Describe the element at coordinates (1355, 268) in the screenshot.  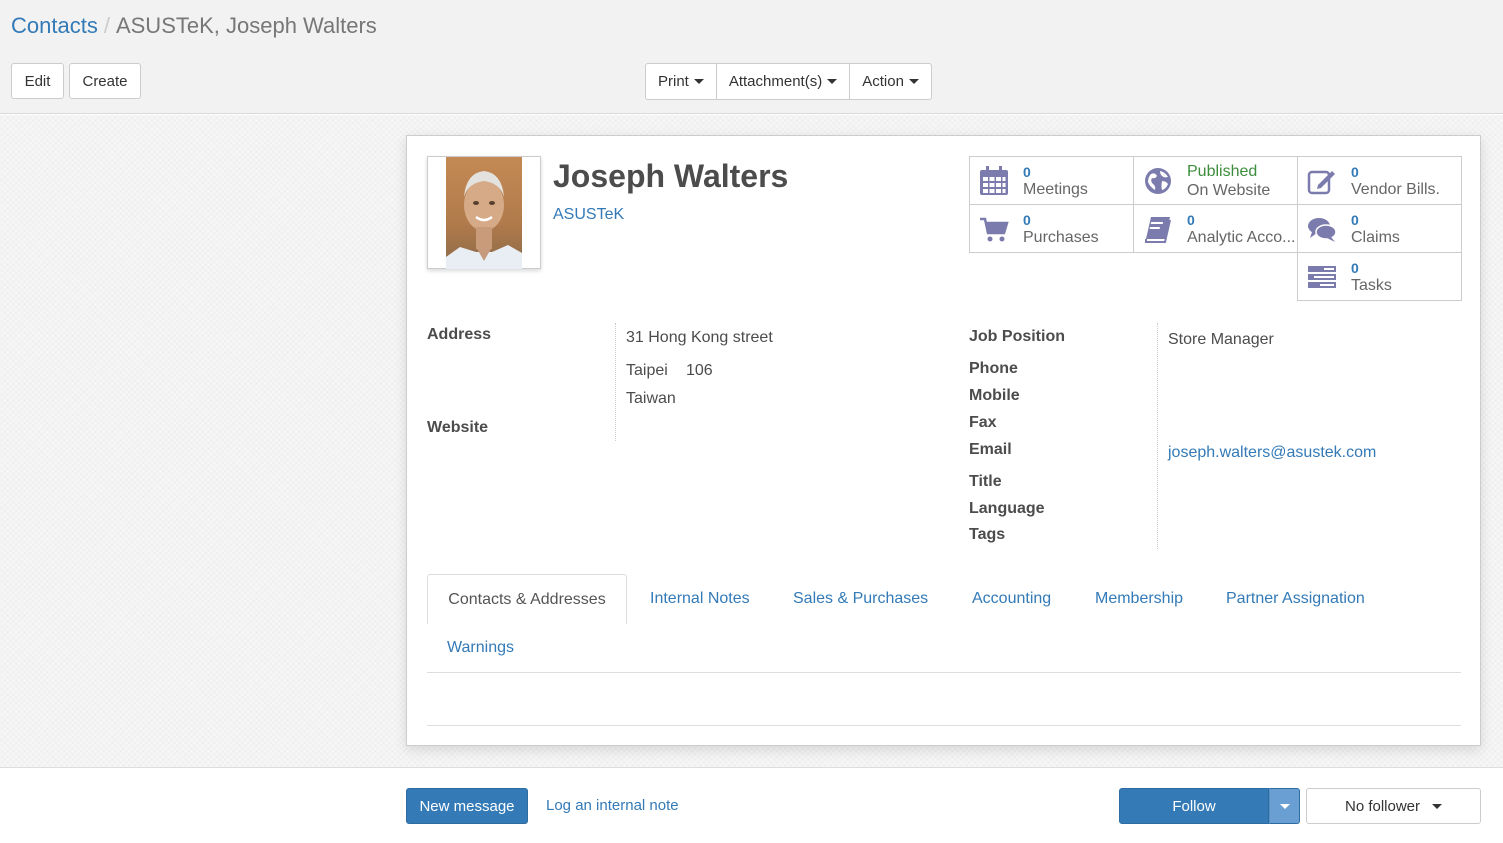
I see `tasks-count: 0` at that location.